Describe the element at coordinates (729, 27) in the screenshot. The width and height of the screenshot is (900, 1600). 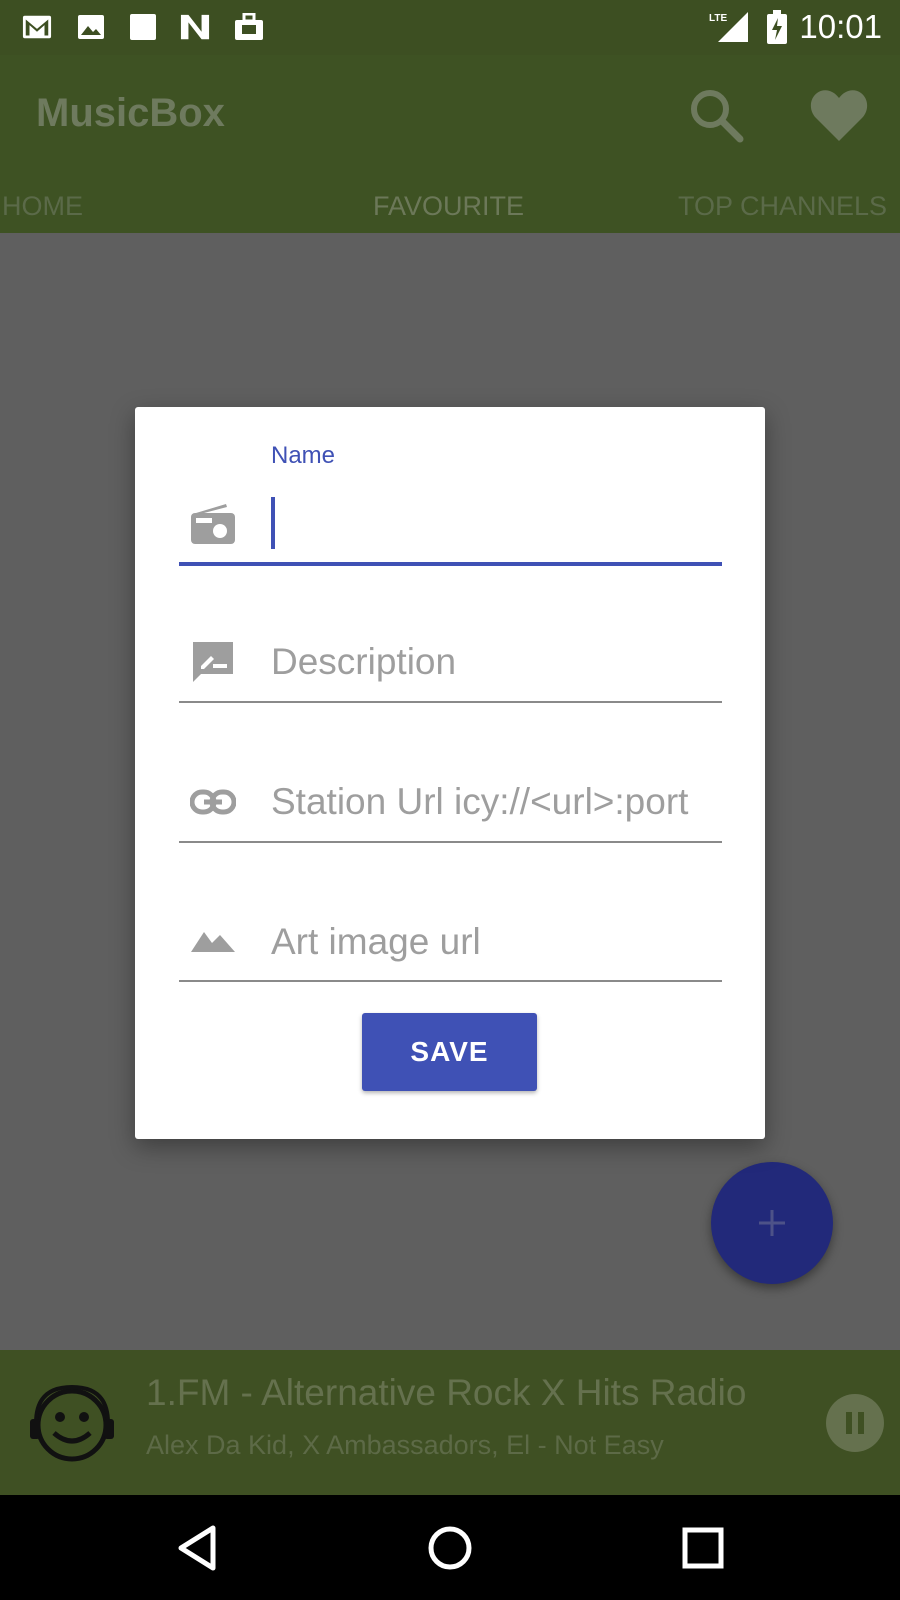
I see `lte-signal-icon: LTE` at that location.